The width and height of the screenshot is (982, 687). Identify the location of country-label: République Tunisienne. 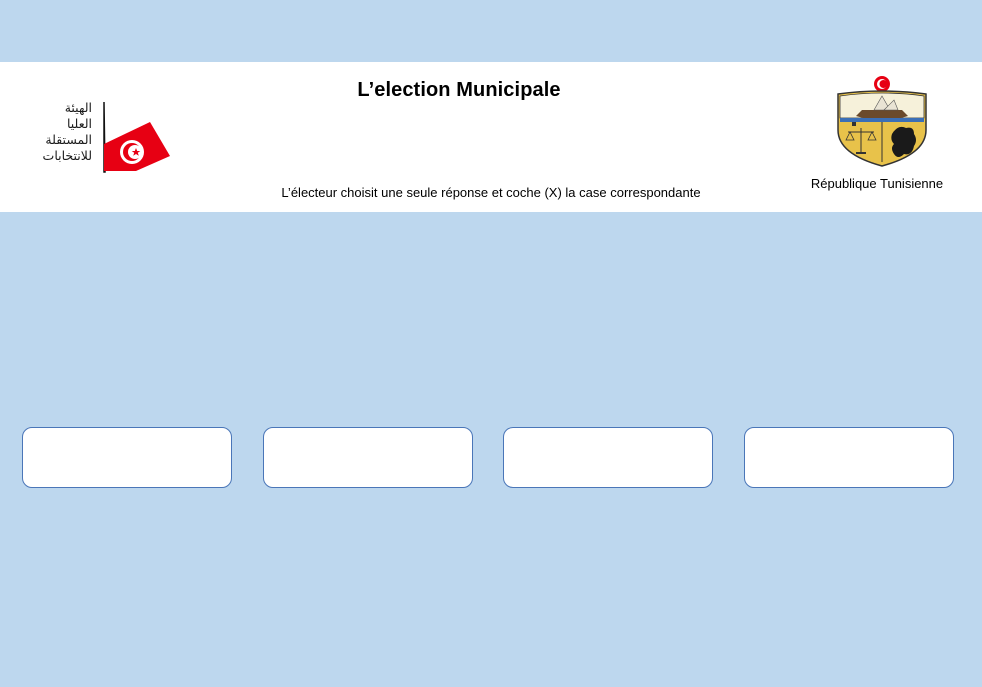
(877, 183).